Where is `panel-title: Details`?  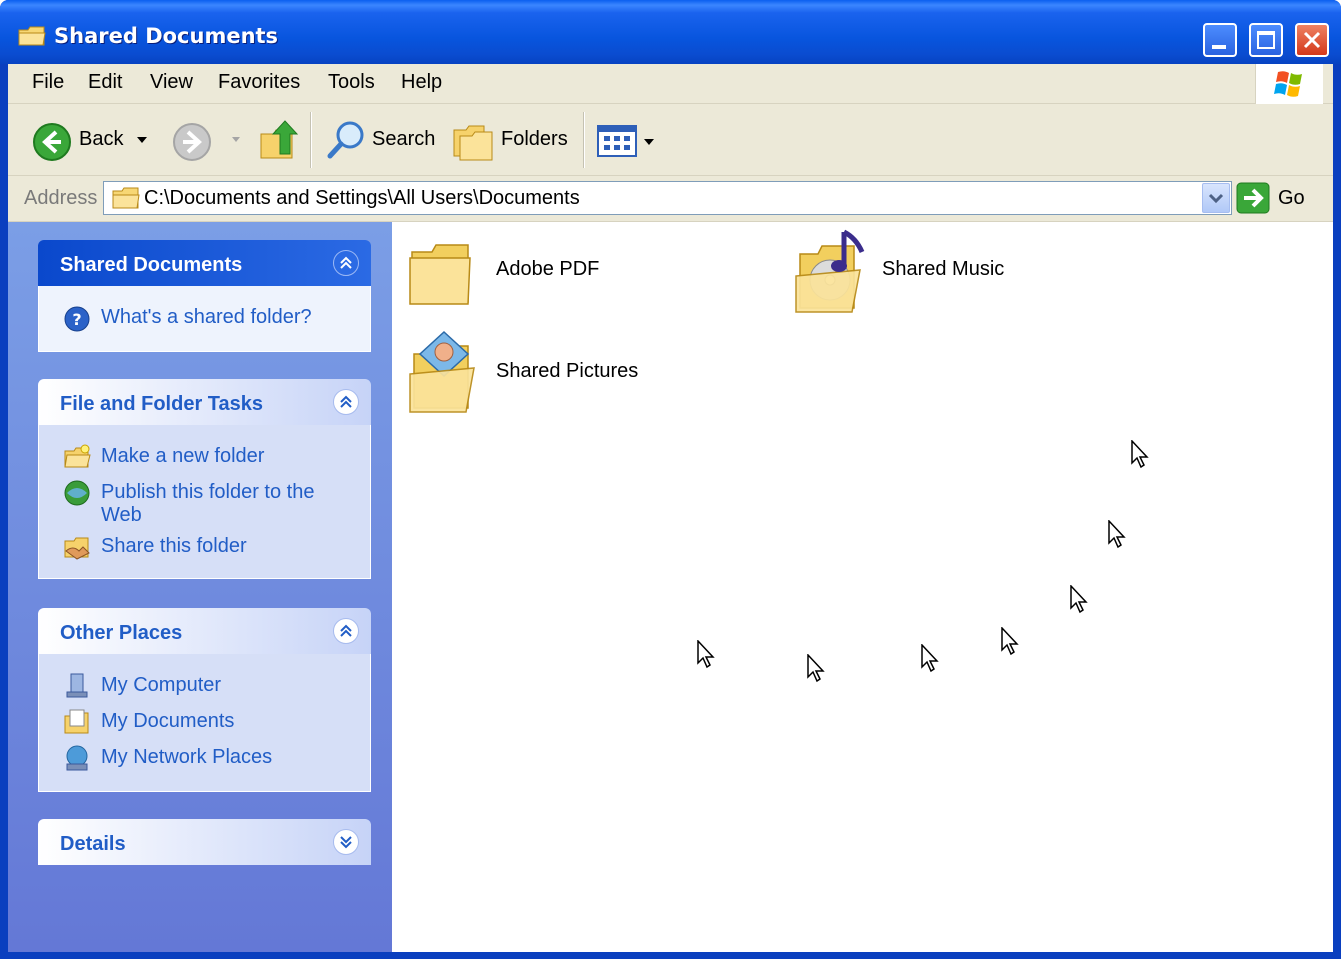
panel-title: Details is located at coordinates (93, 844).